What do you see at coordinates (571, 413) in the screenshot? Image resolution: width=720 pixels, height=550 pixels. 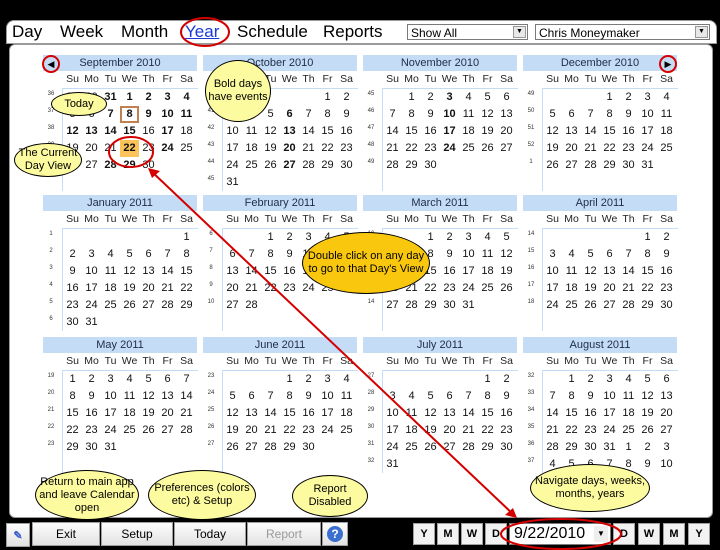 I see `day-cell: 15` at bounding box center [571, 413].